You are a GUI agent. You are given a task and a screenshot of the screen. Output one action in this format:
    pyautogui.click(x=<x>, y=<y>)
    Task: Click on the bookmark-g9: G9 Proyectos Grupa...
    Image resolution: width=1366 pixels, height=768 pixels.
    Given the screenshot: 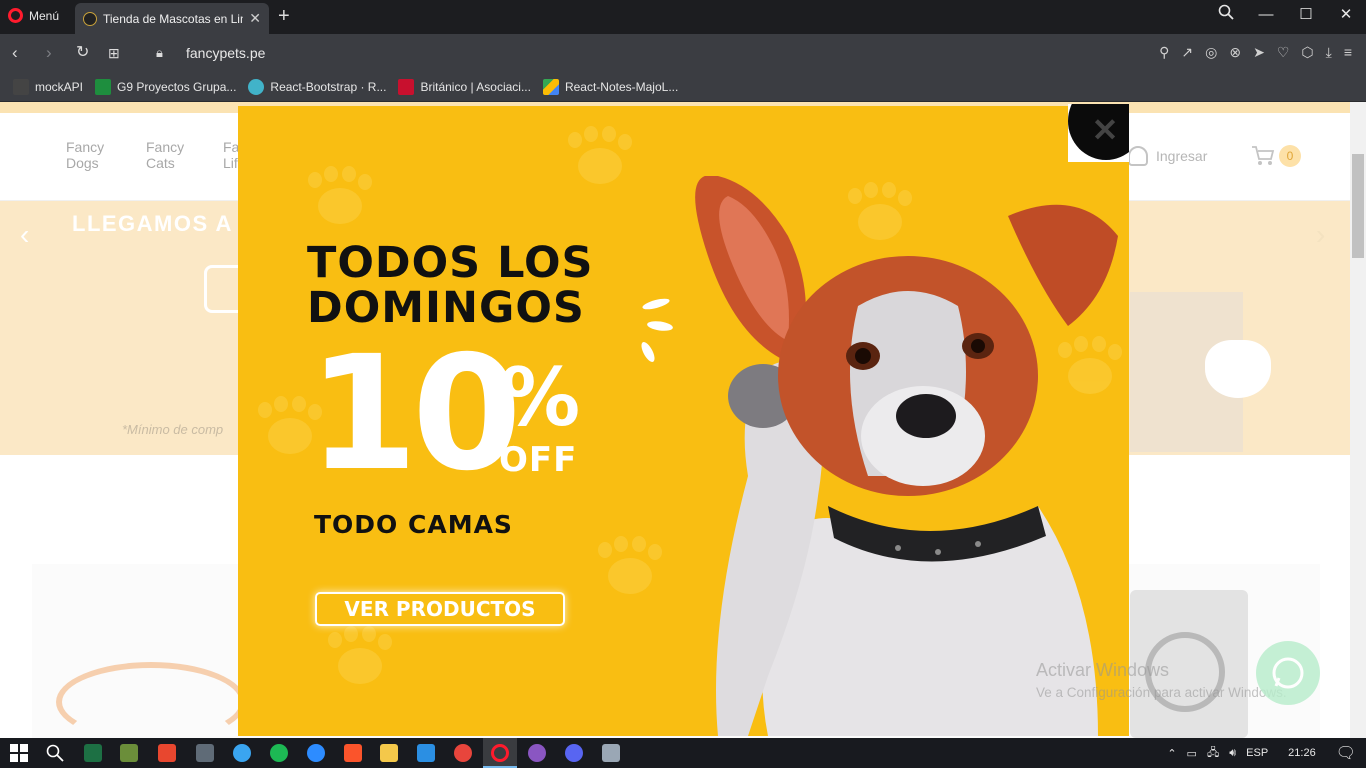 What is the action you would take?
    pyautogui.click(x=165, y=86)
    